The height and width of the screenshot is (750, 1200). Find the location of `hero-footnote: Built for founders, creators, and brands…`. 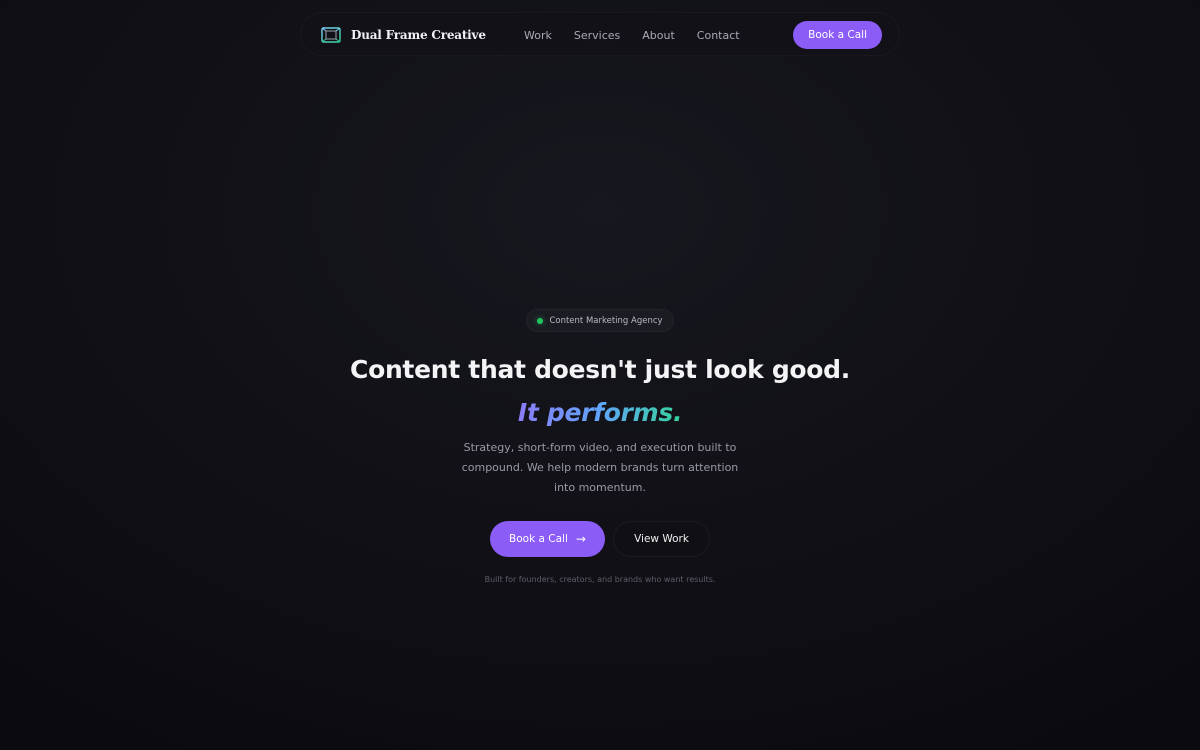

hero-footnote: Built for founders, creators, and brands… is located at coordinates (600, 579).